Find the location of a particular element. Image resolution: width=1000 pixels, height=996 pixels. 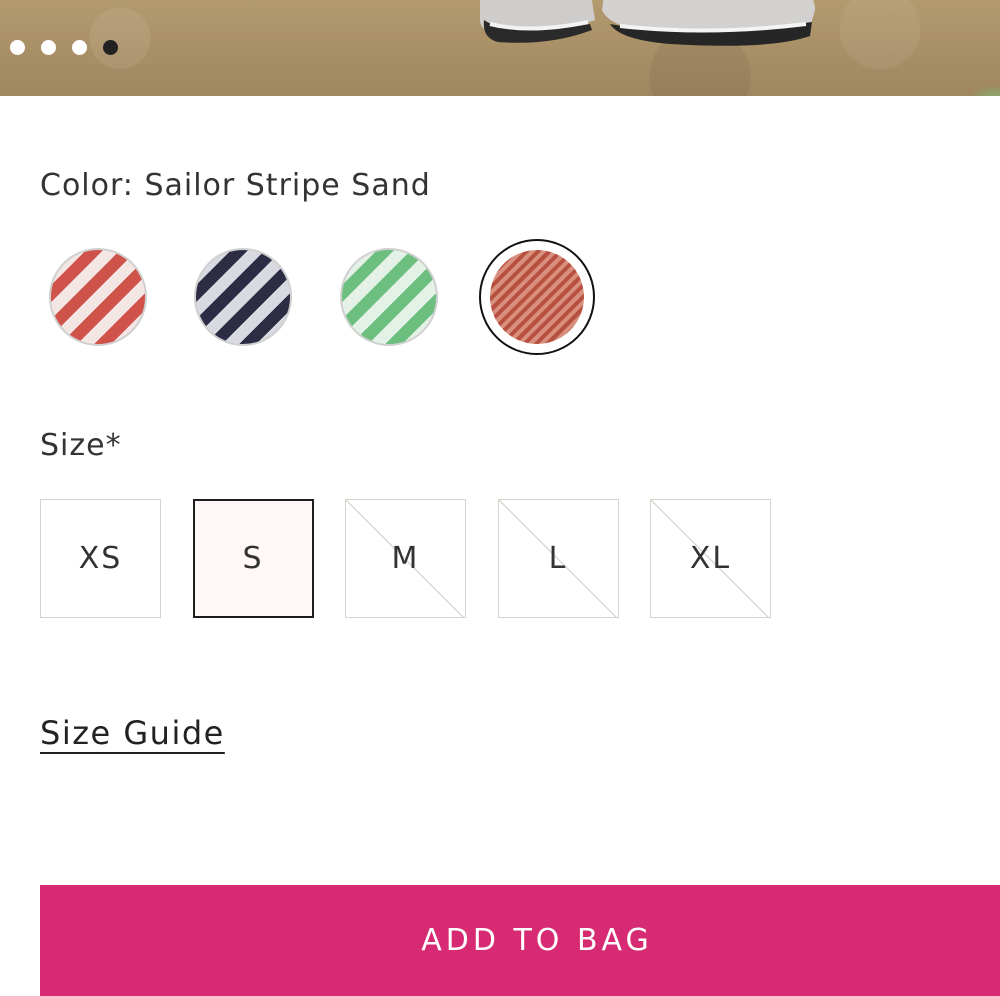

gallery-pagination is located at coordinates (64, 47).